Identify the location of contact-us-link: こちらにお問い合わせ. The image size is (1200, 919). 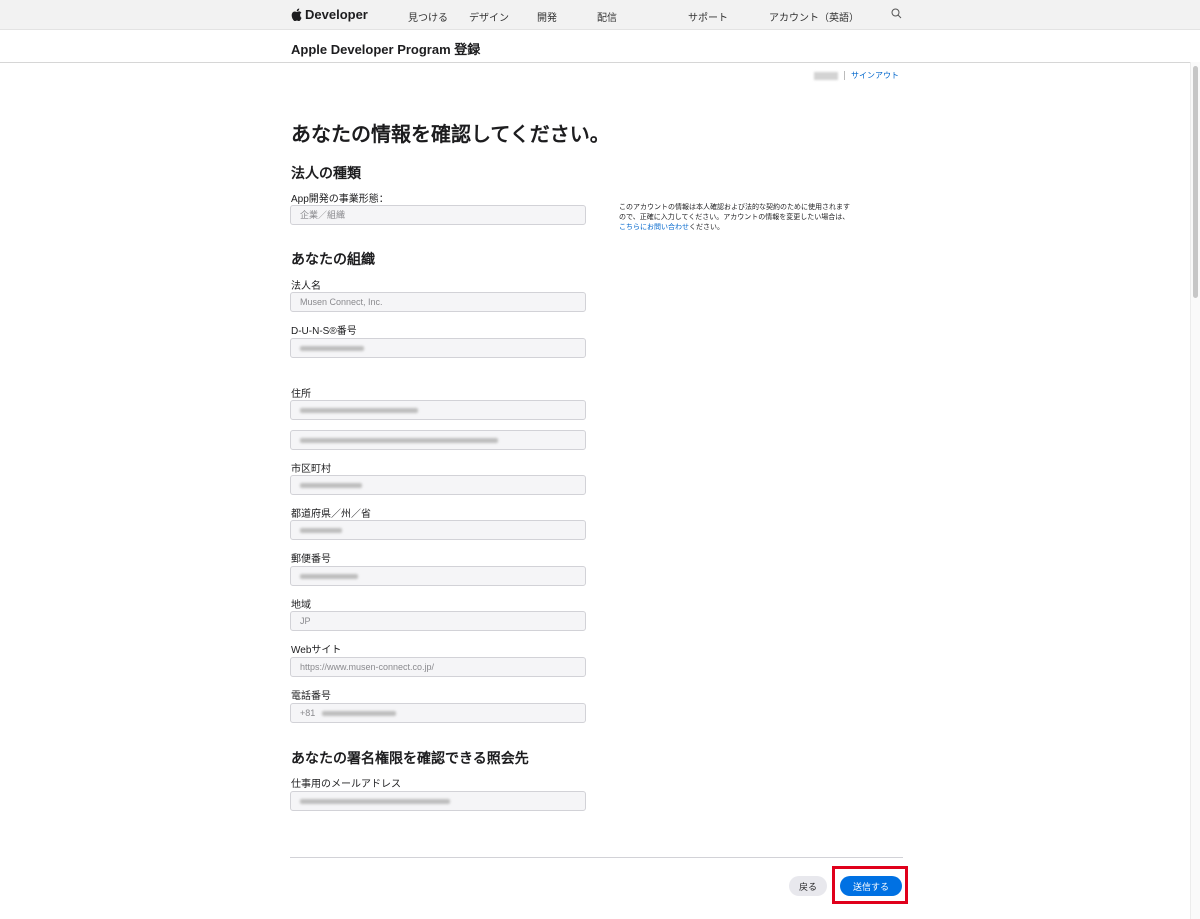
(654, 227).